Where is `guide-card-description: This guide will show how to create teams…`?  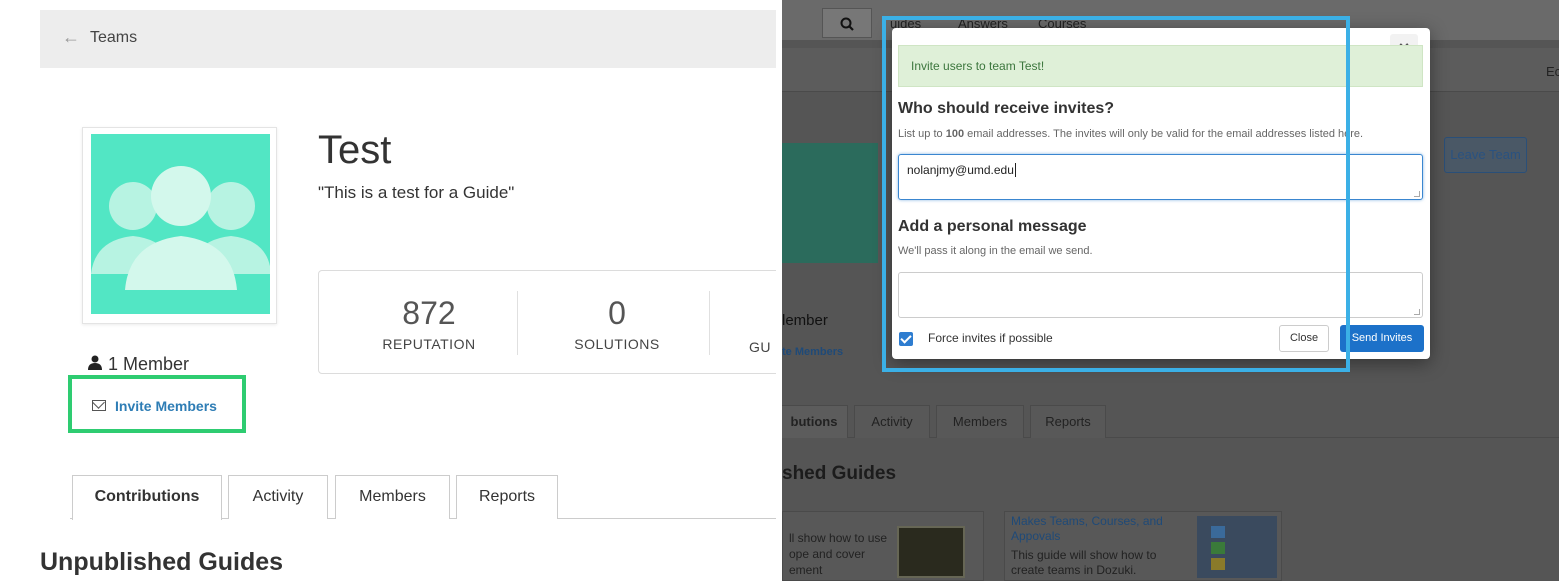 guide-card-description: This guide will show how to create teams… is located at coordinates (1084, 562).